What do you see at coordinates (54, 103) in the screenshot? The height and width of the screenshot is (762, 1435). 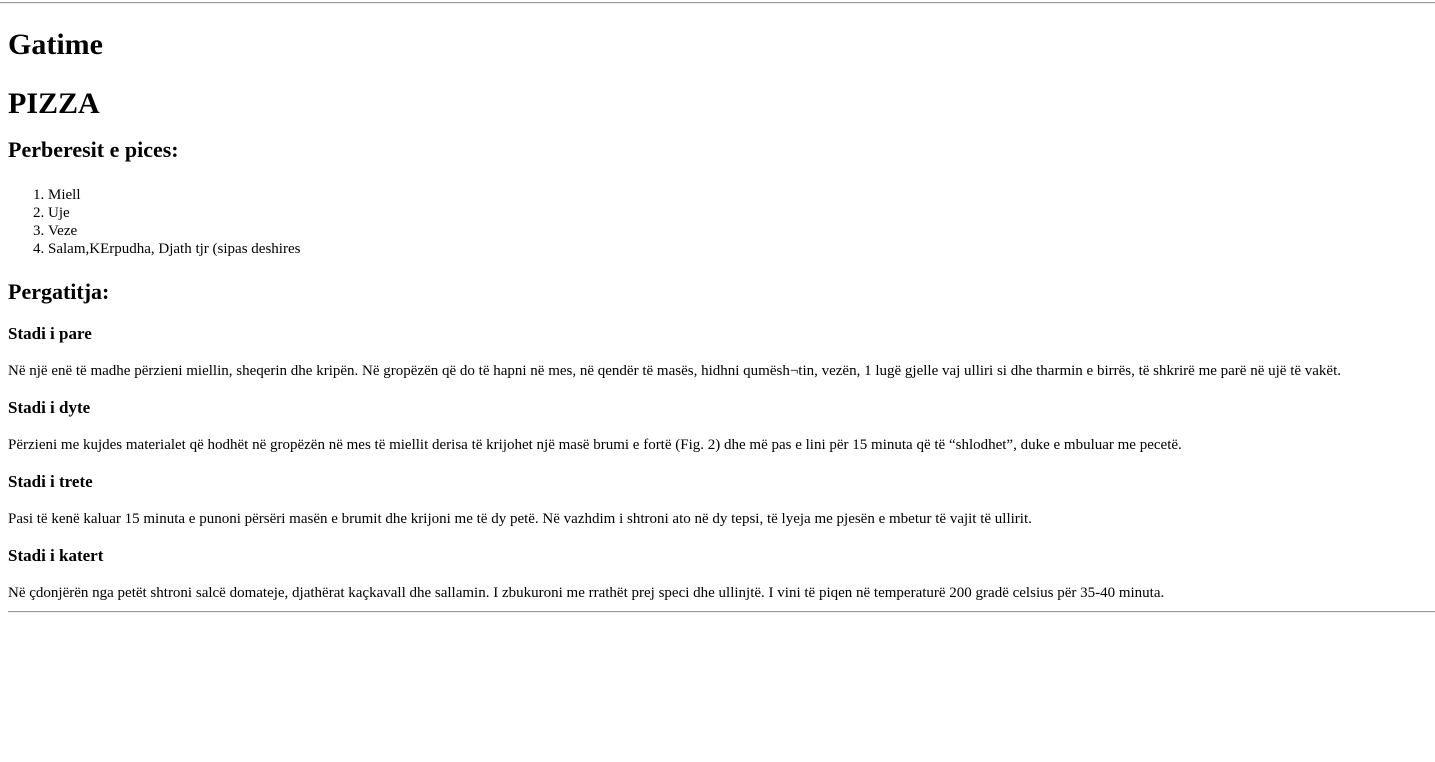 I see `recipe-title: PIZZA` at bounding box center [54, 103].